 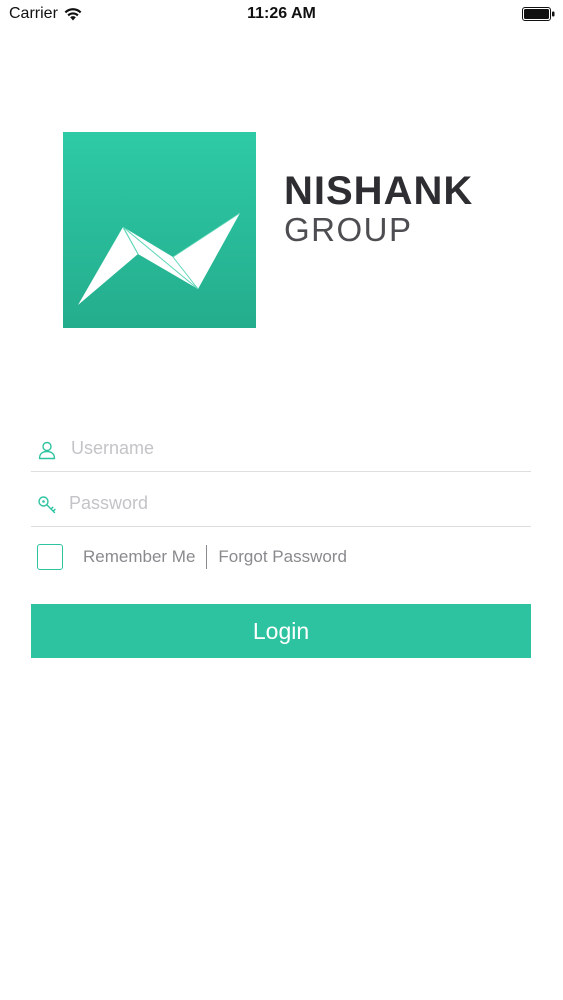 What do you see at coordinates (139, 557) in the screenshot?
I see `remember-me-label: Remember Me` at bounding box center [139, 557].